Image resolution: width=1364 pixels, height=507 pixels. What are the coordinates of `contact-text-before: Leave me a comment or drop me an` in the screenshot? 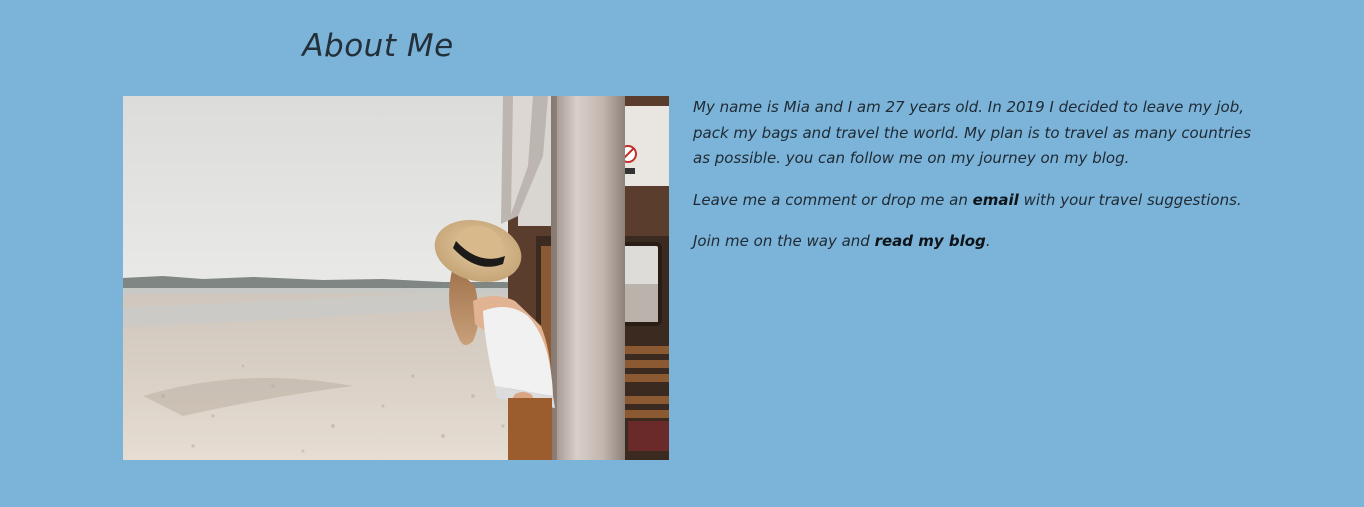 It's located at (833, 199).